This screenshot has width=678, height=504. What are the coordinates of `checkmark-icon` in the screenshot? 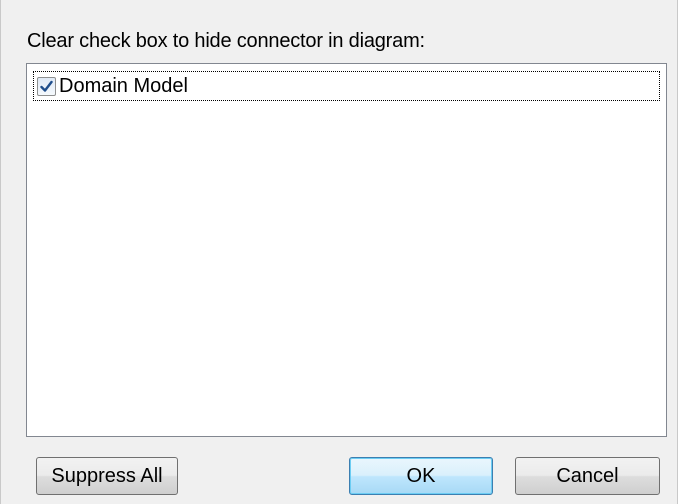 It's located at (46, 86).